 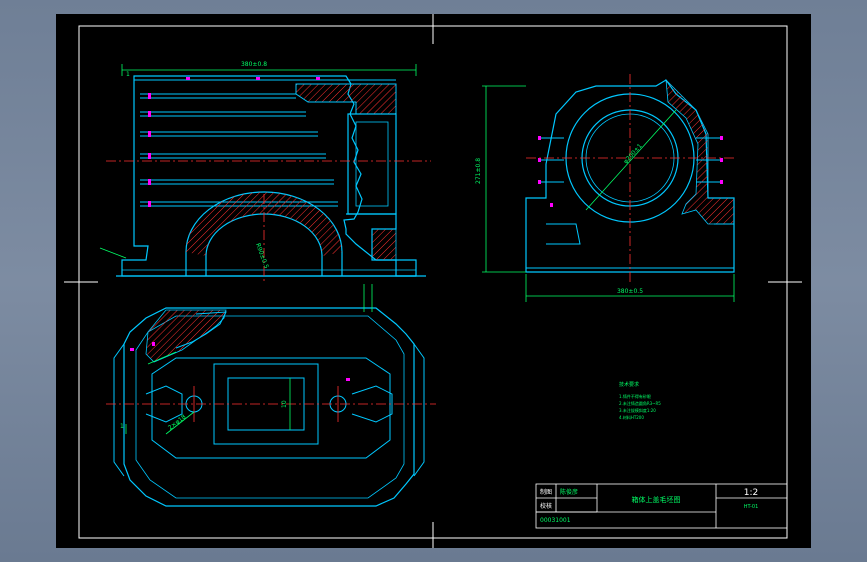 I want to click on title-label-check: 校核, so click(x=546, y=506).